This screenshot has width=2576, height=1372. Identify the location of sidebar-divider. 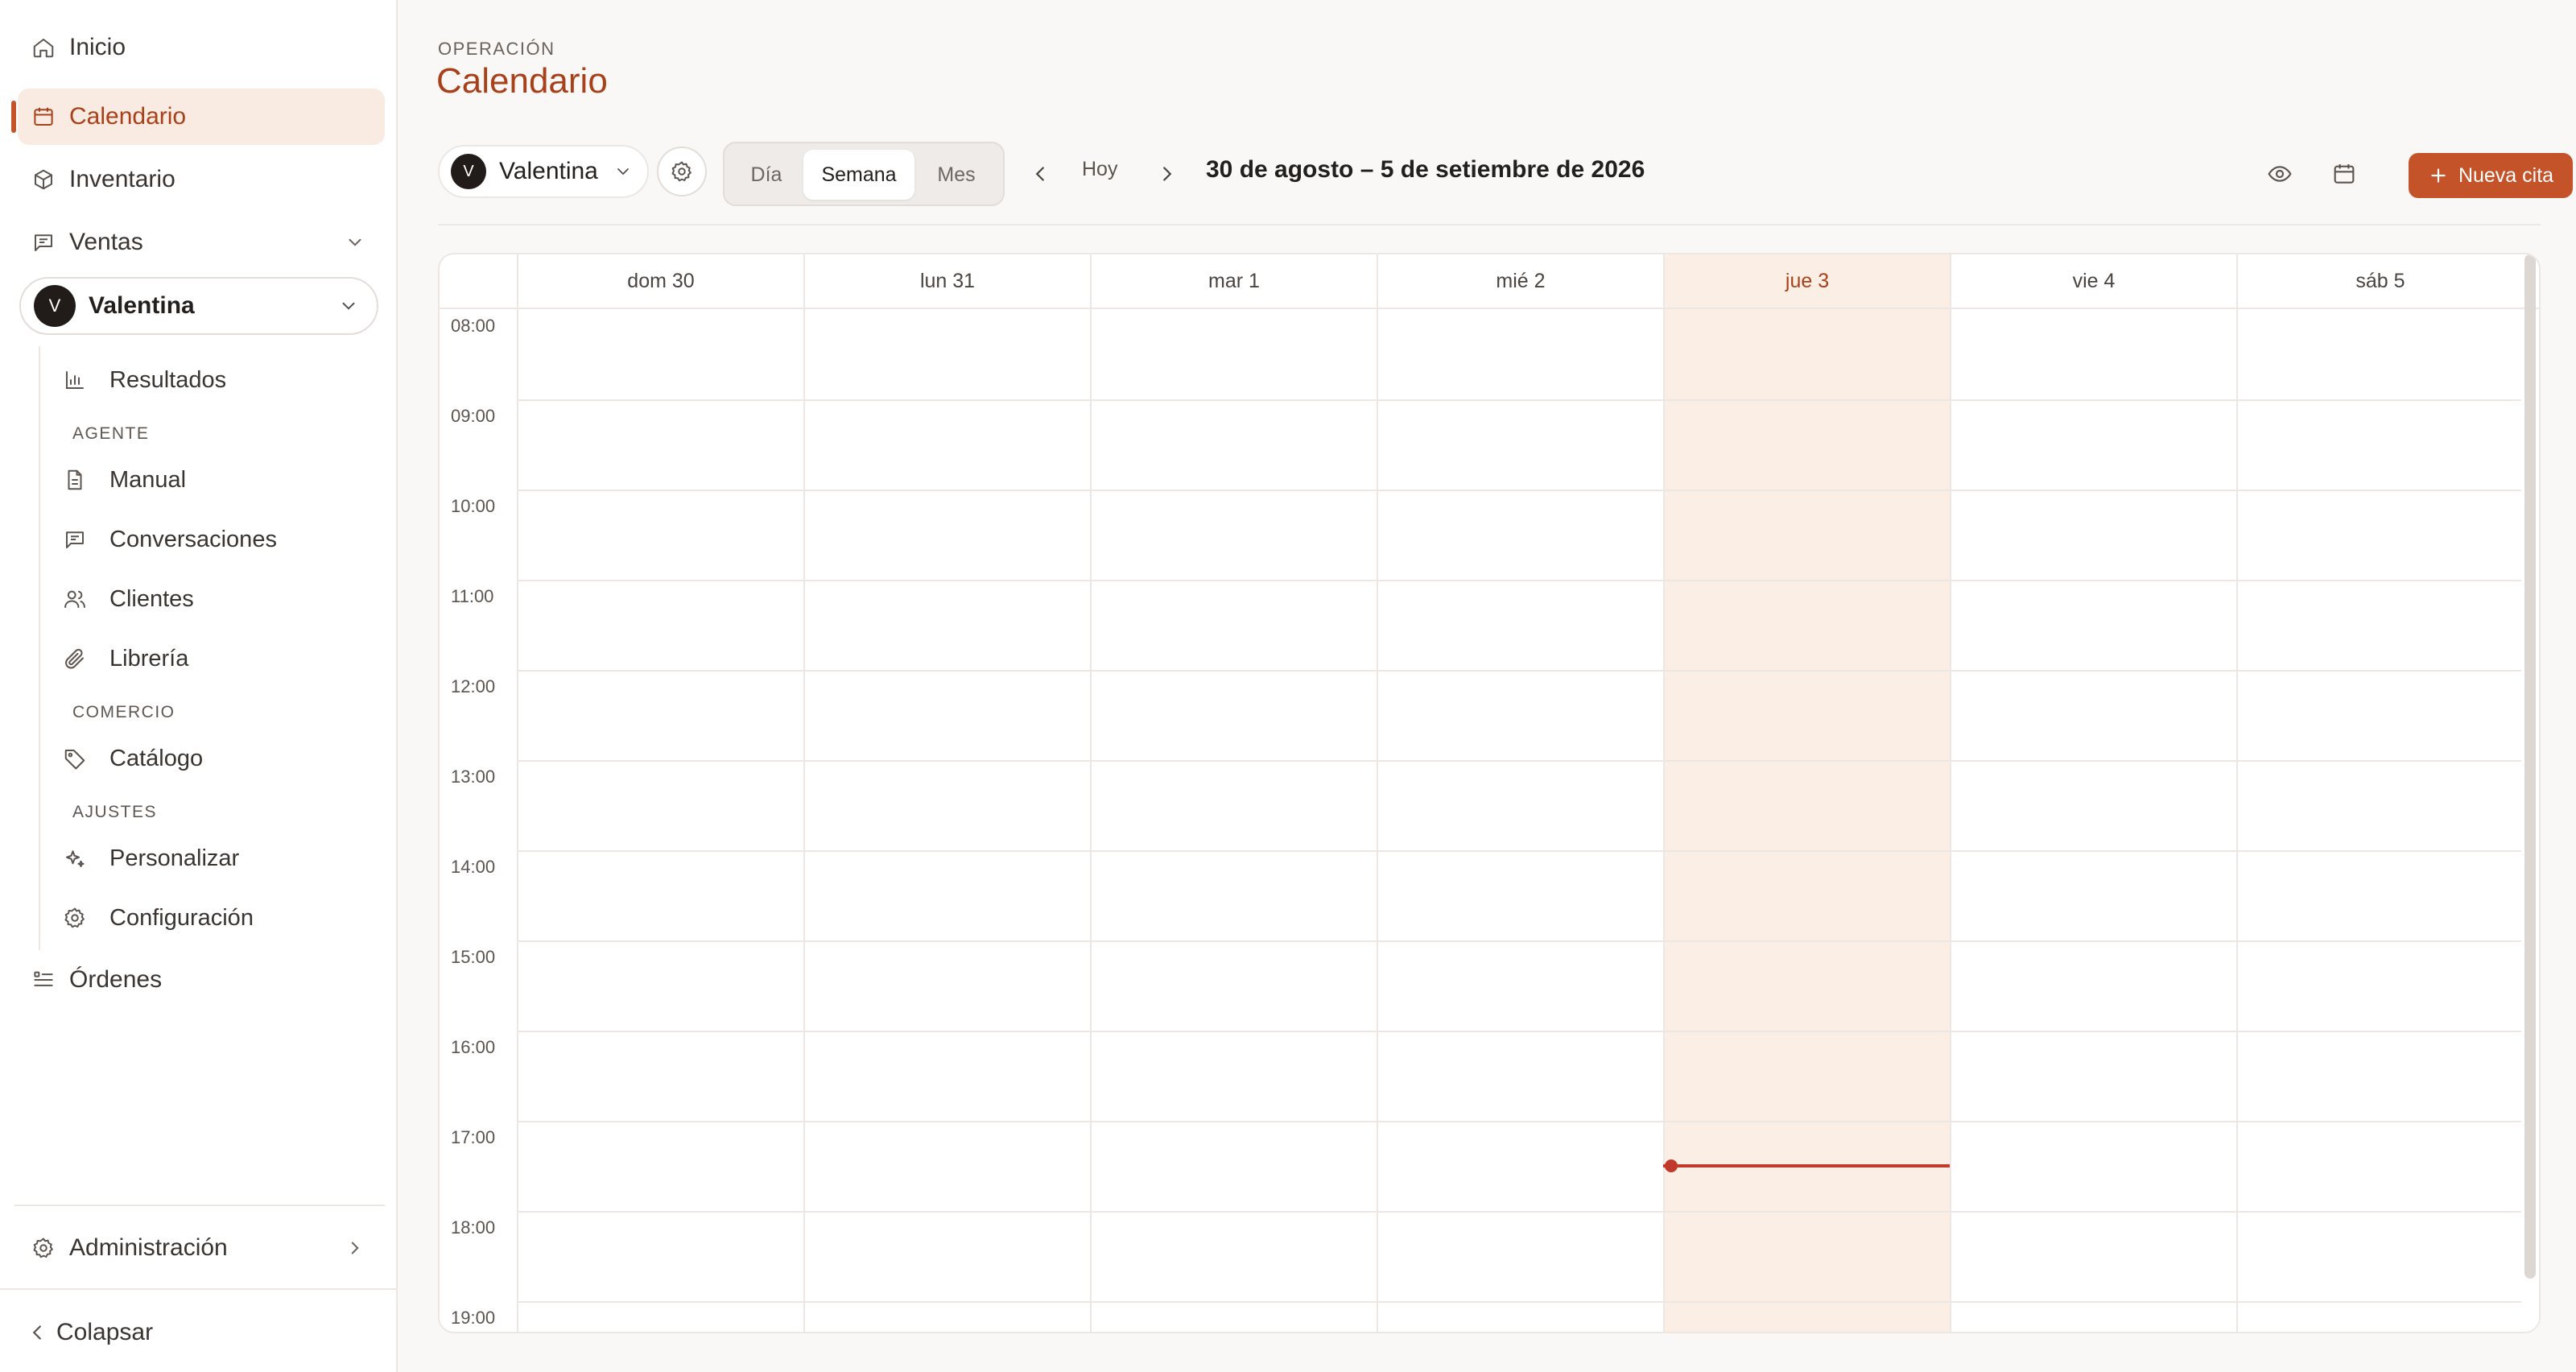
(199, 1205).